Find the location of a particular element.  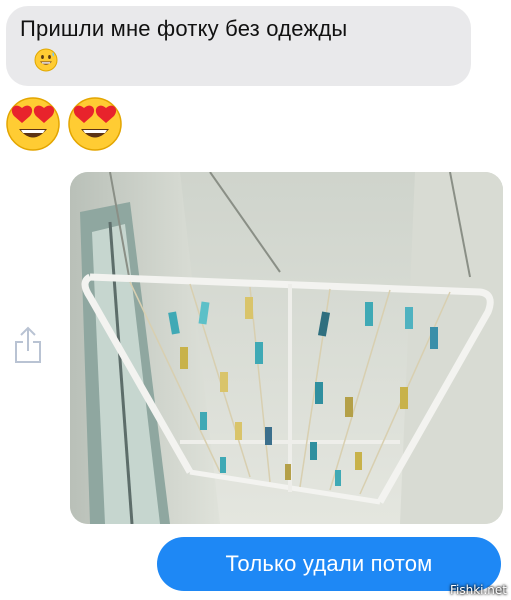

watermark: Fishki.net is located at coordinates (478, 590).